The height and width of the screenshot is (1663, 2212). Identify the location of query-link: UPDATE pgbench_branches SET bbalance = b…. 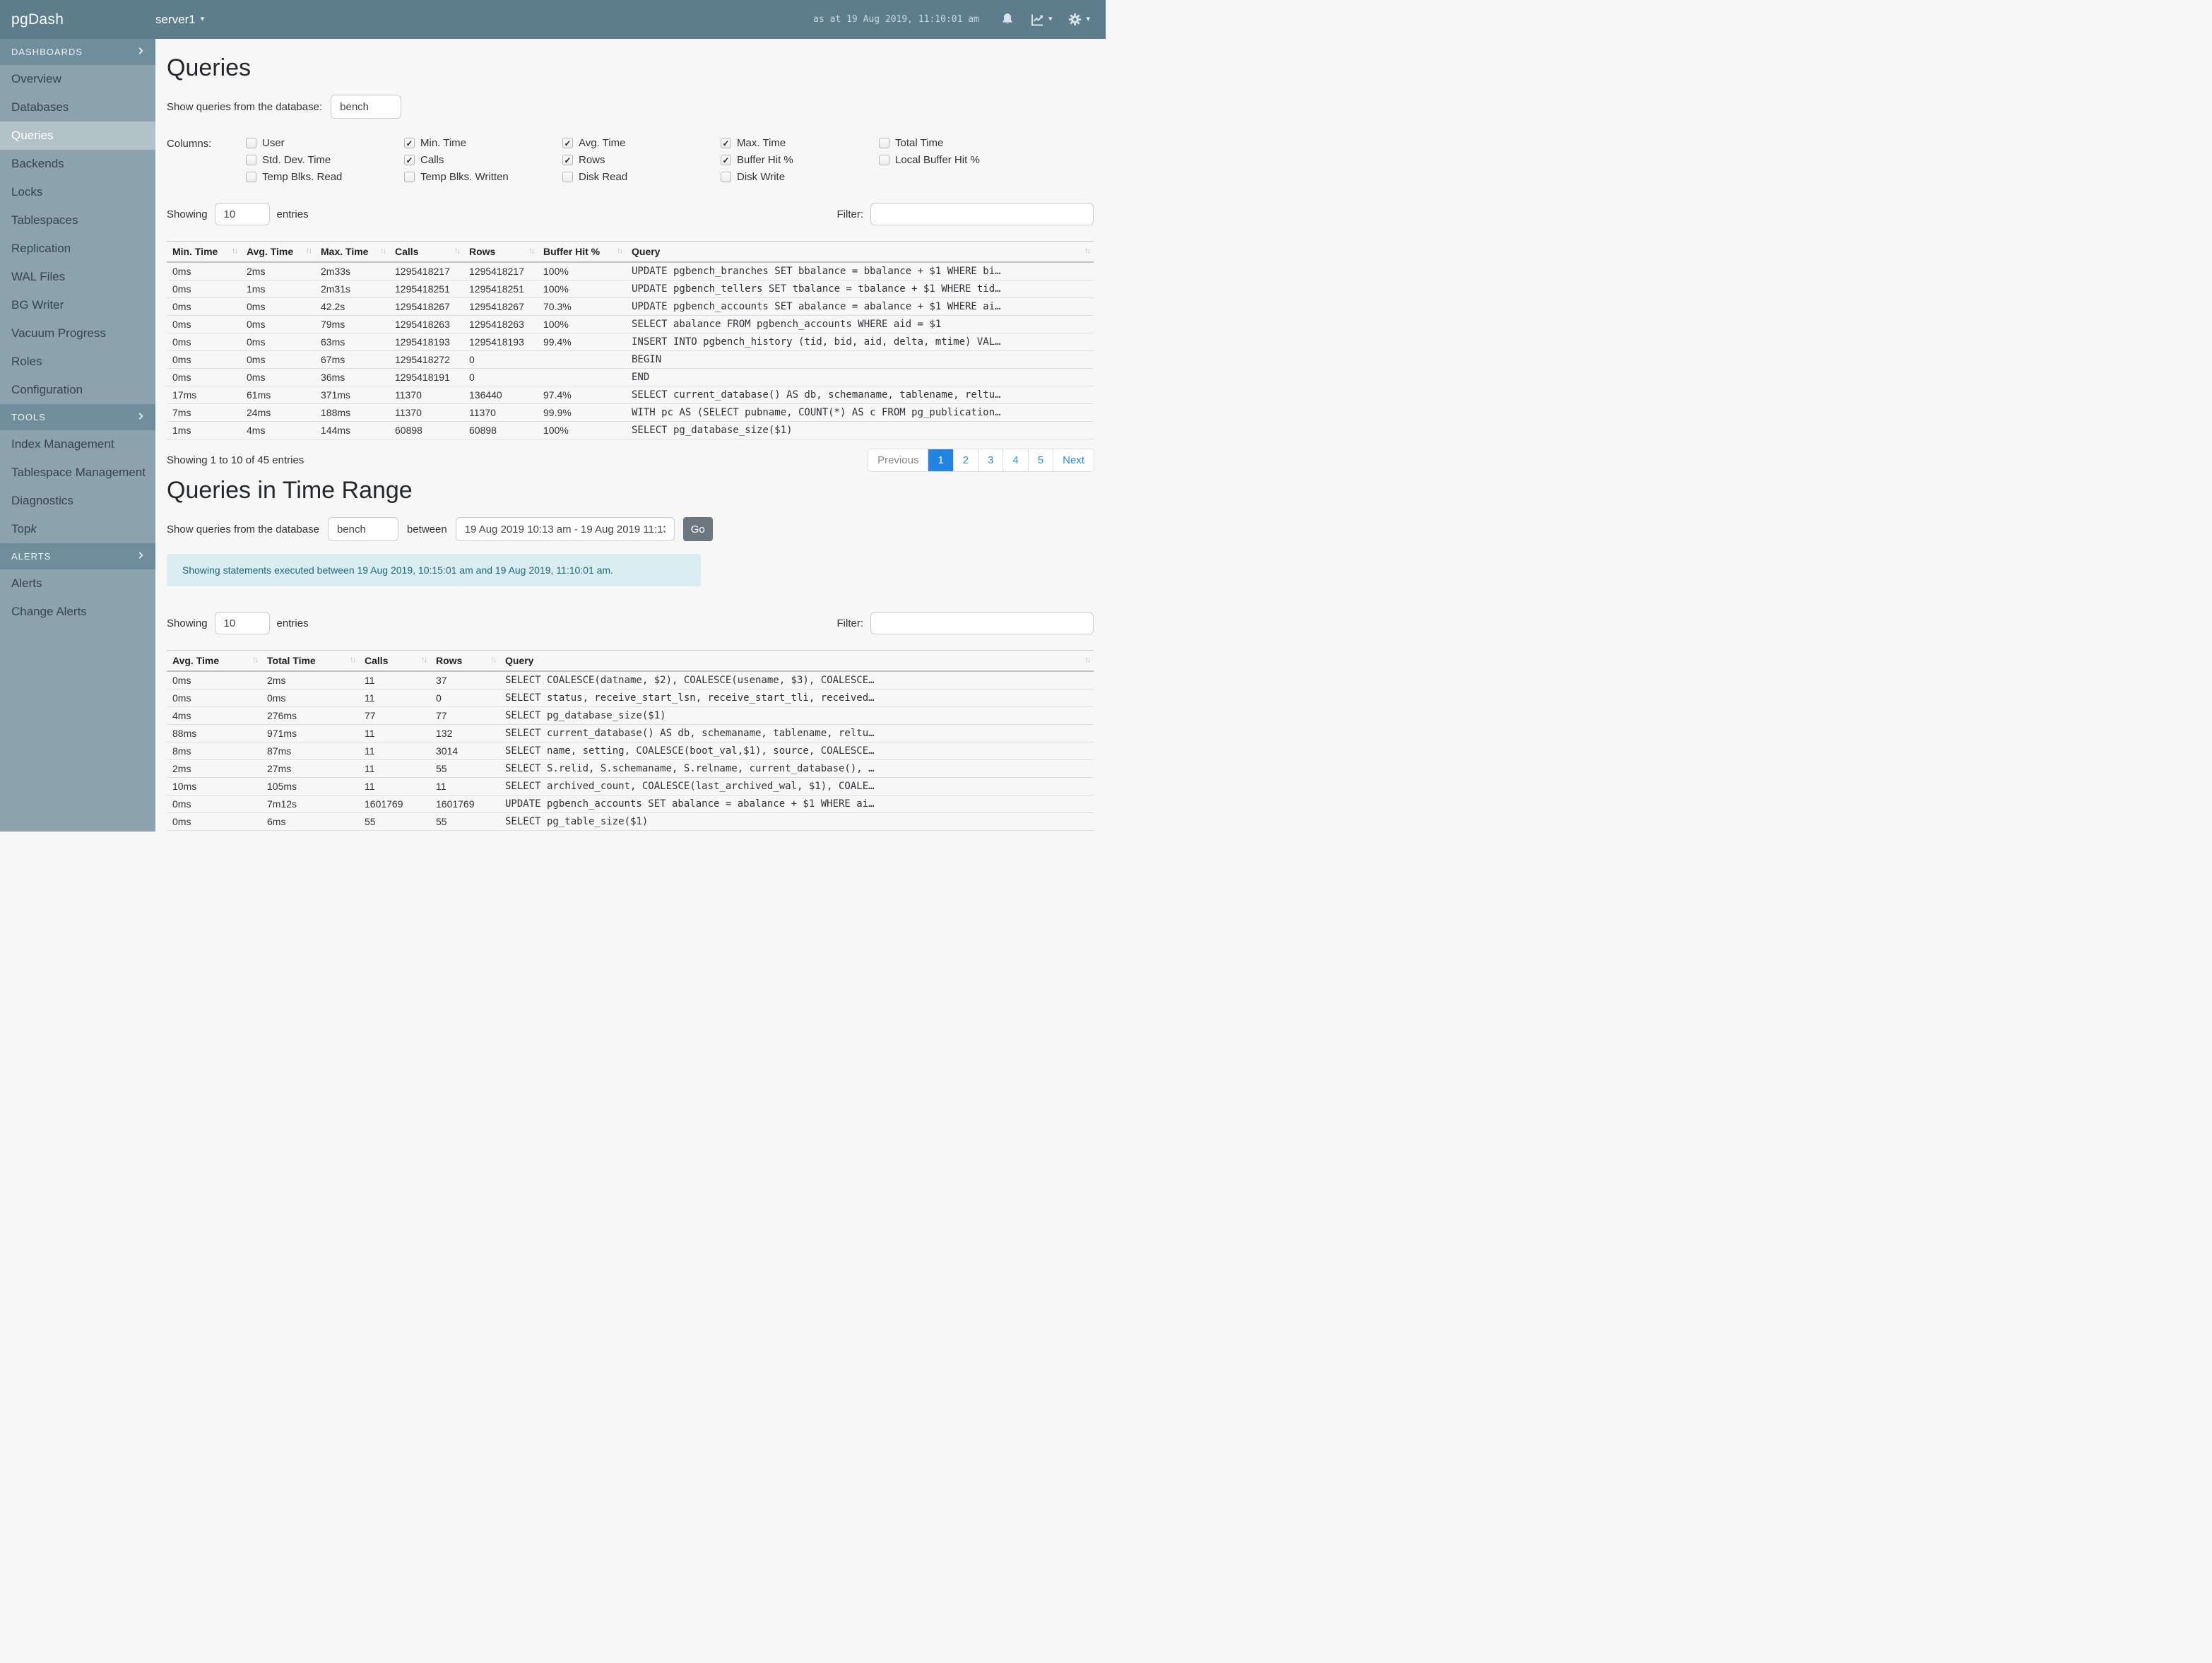
(860, 271).